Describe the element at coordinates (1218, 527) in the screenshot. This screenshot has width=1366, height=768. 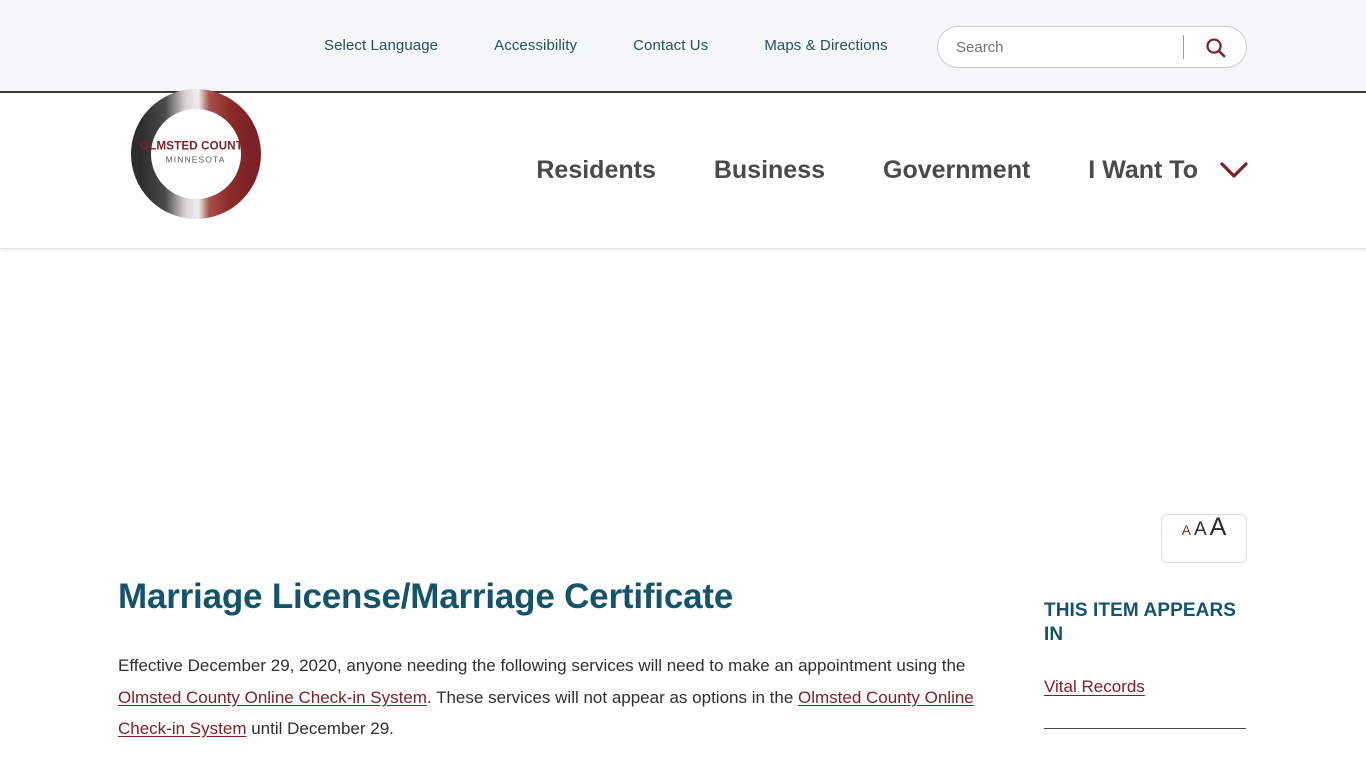
I see `font-size-large-button: A` at that location.